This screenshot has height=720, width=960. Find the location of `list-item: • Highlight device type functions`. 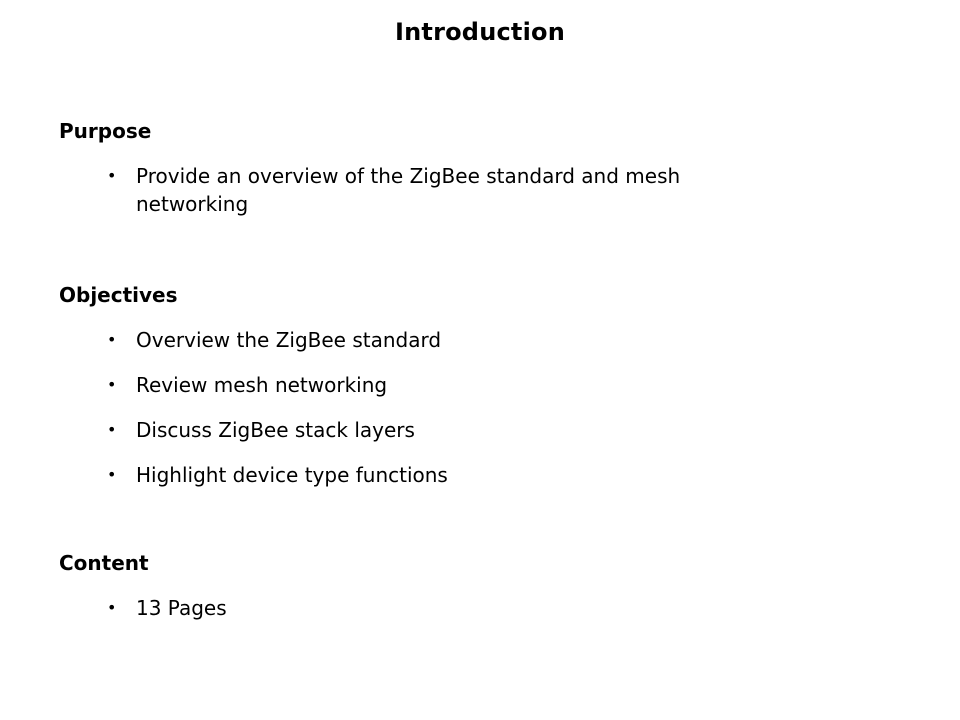

list-item: • Highlight device type functions is located at coordinates (447, 475).